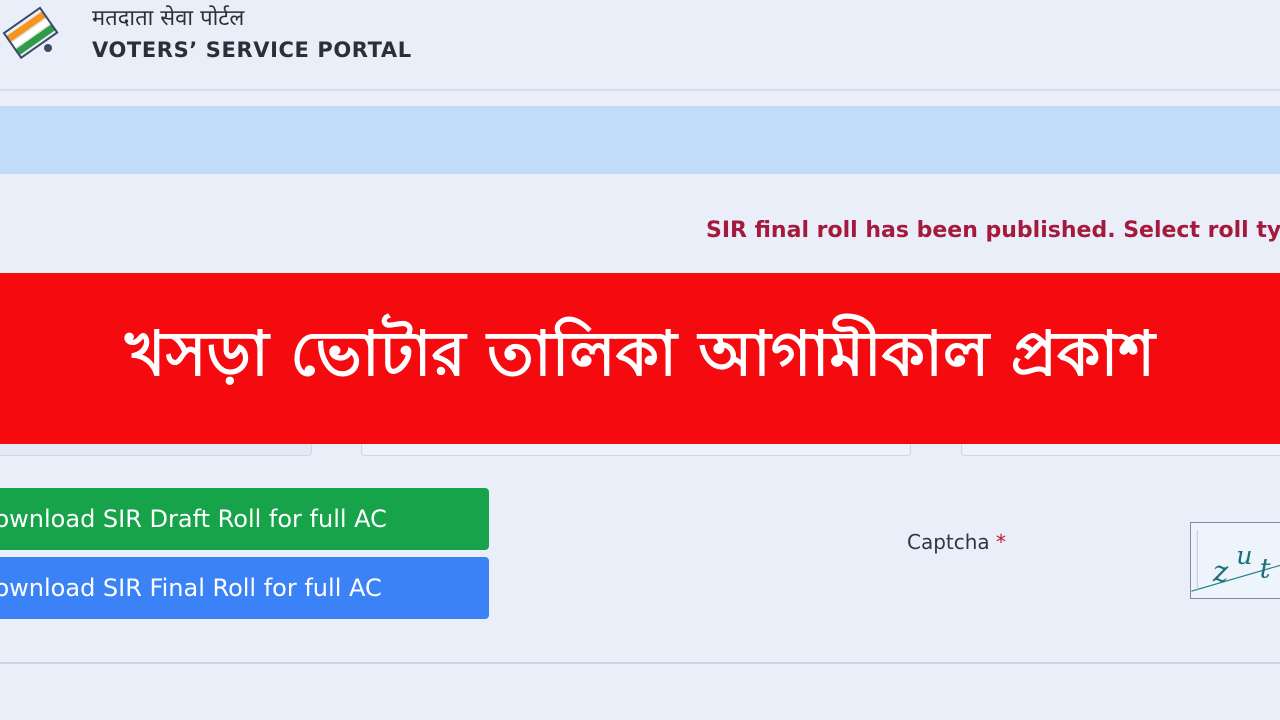  I want to click on required-mark: *, so click(1001, 542).